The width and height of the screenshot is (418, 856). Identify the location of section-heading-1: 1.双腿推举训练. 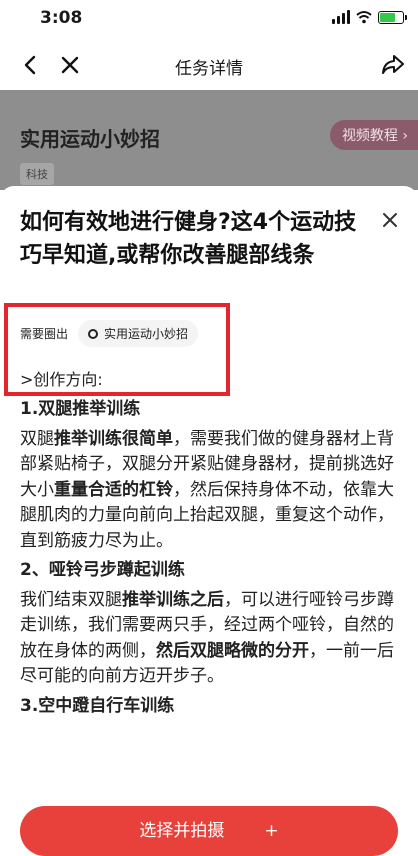
(80, 409).